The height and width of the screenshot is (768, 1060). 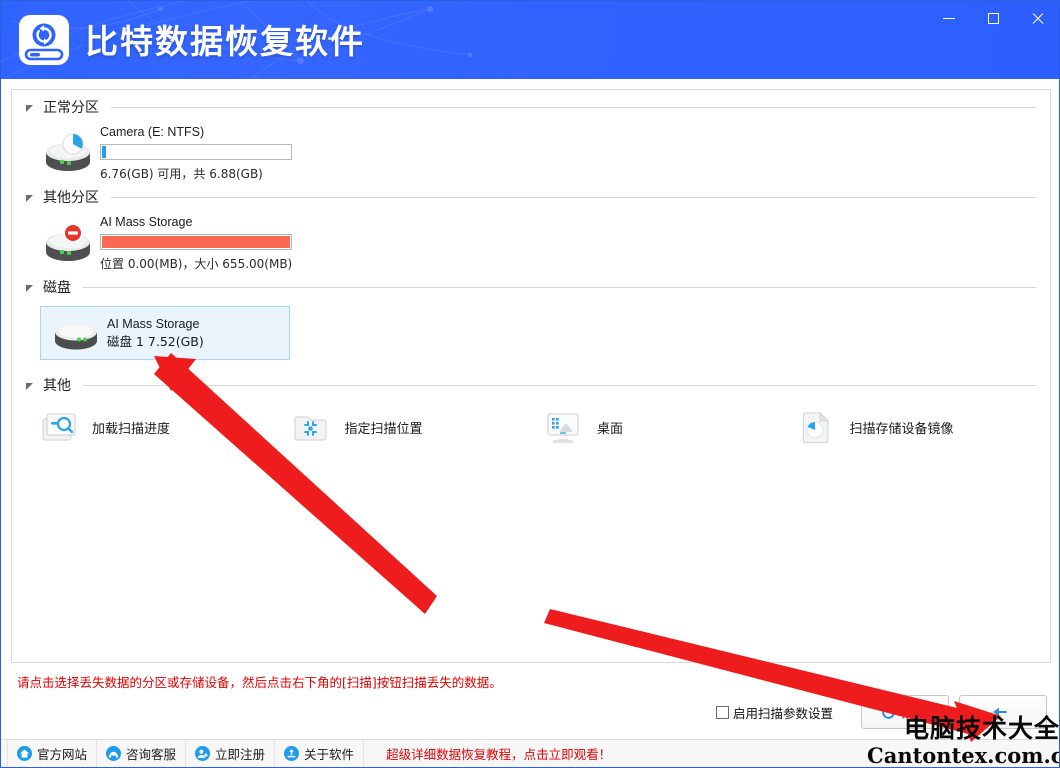 What do you see at coordinates (181, 174) in the screenshot?
I see `partition-detail: 6.76(GB) 可用，共 6.88(GB)` at bounding box center [181, 174].